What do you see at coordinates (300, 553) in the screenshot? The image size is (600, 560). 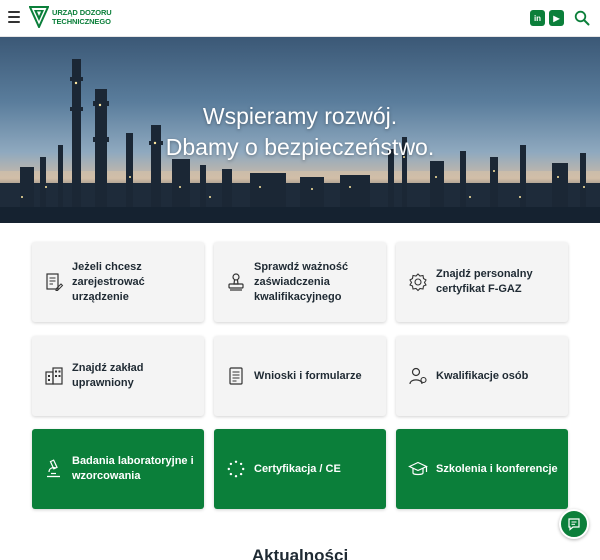 I see `news-section-title: Aktualności` at bounding box center [300, 553].